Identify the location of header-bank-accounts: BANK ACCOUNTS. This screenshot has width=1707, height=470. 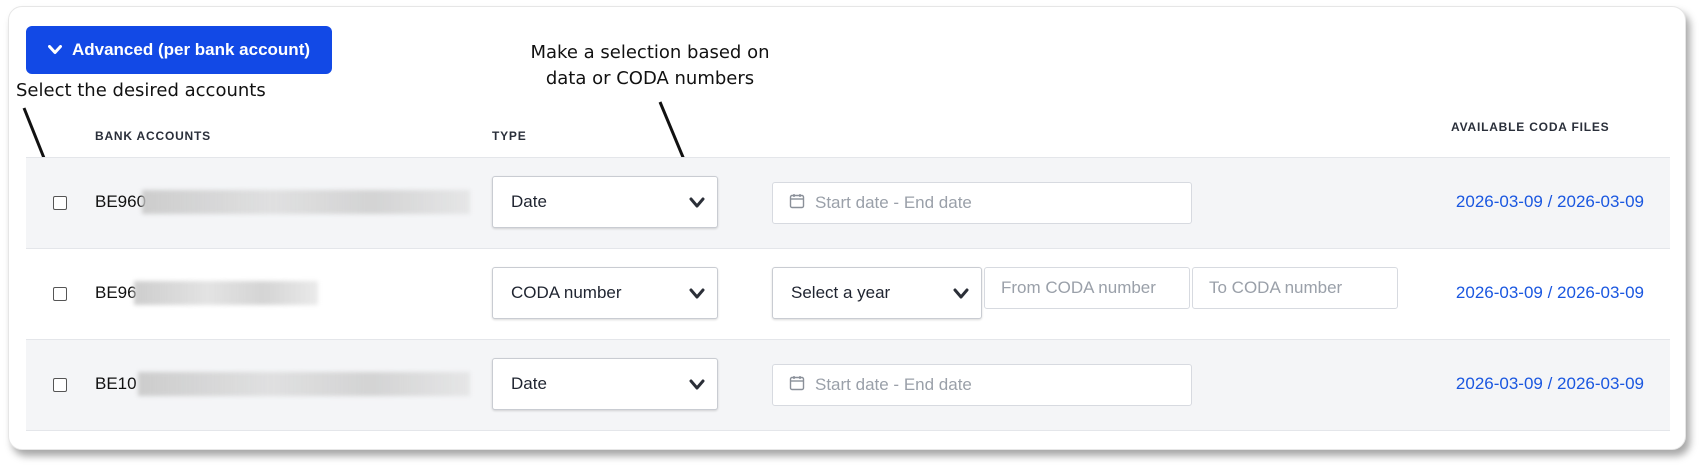
(153, 136).